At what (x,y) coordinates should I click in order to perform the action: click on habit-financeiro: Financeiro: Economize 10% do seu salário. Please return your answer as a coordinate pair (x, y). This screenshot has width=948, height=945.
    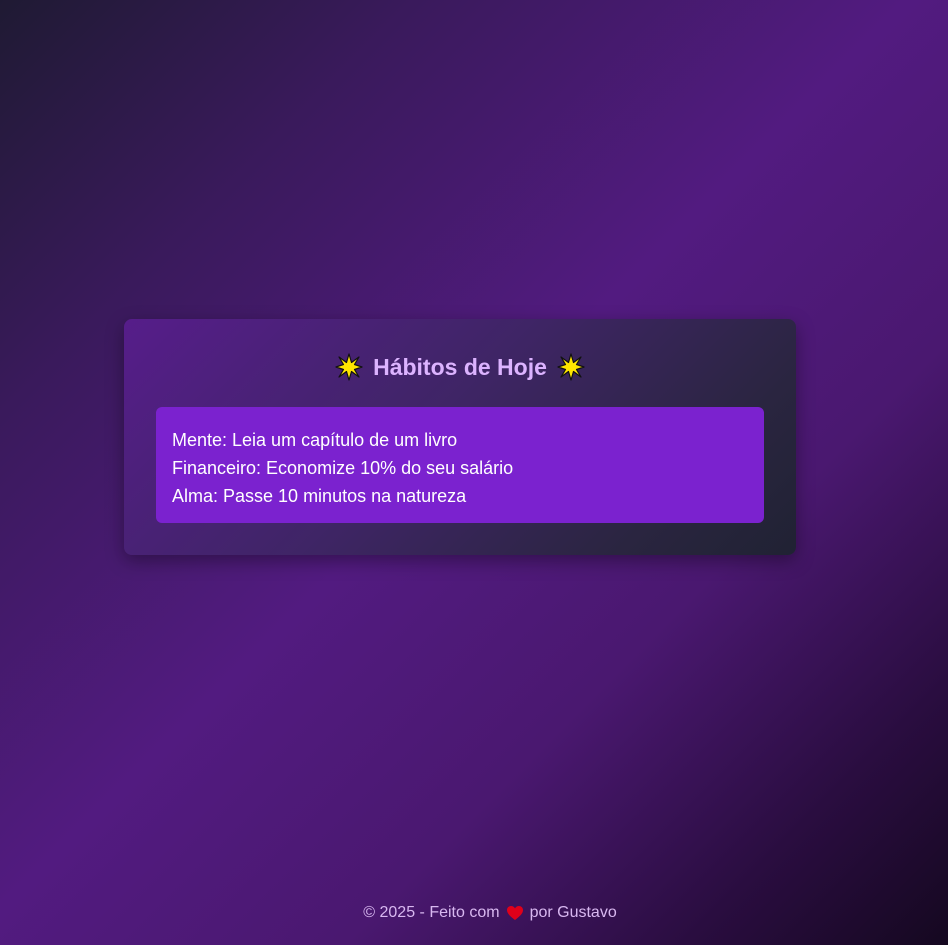
    Looking at the image, I should click on (343, 468).